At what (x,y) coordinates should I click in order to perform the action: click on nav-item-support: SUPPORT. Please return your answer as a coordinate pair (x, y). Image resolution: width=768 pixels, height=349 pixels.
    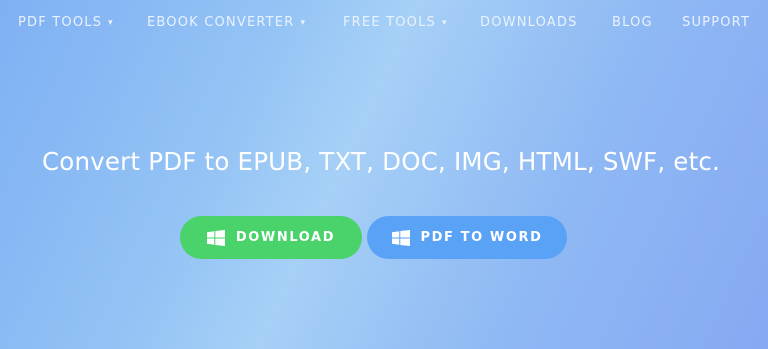
    Looking at the image, I should click on (716, 23).